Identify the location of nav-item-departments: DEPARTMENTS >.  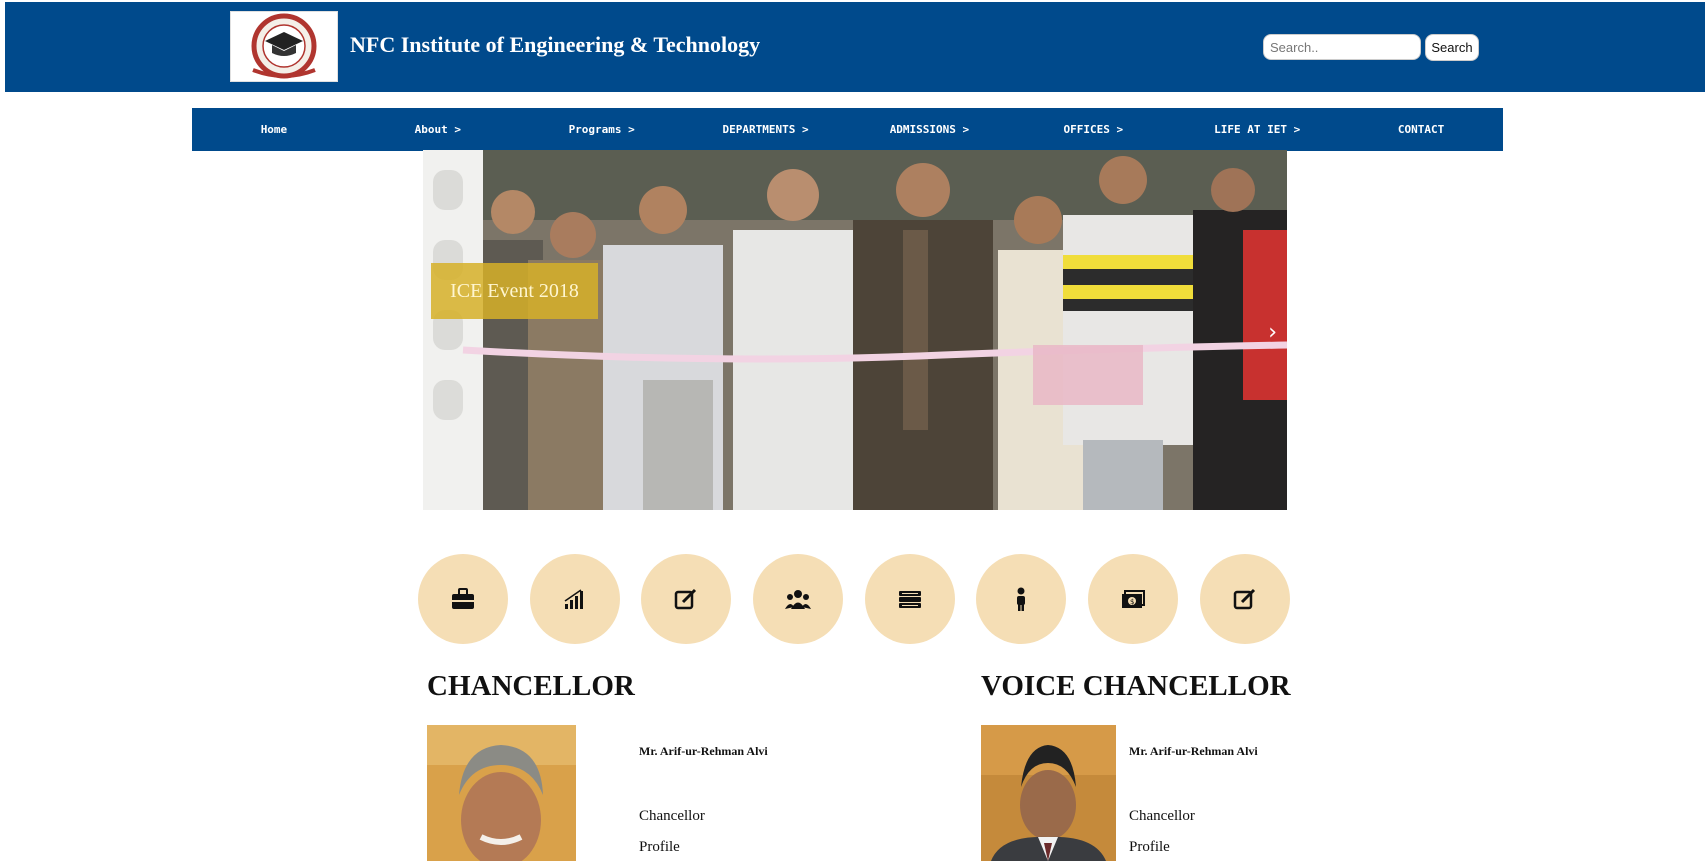
(766, 129).